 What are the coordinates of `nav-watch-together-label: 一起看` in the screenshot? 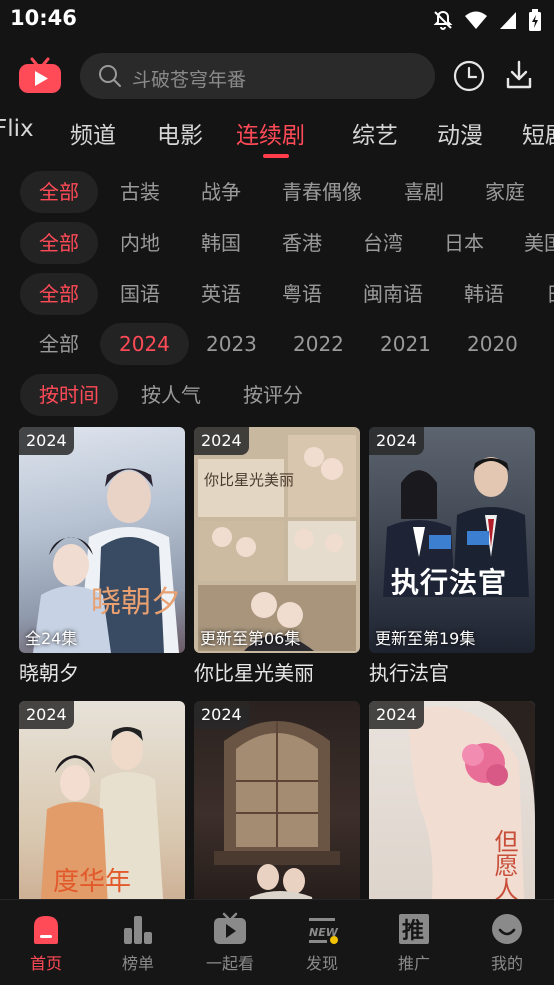 It's located at (229, 963).